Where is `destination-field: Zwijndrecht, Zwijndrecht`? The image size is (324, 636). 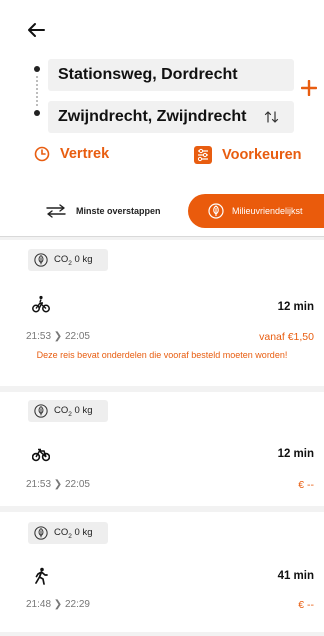 destination-field: Zwijndrecht, Zwijndrecht is located at coordinates (171, 117).